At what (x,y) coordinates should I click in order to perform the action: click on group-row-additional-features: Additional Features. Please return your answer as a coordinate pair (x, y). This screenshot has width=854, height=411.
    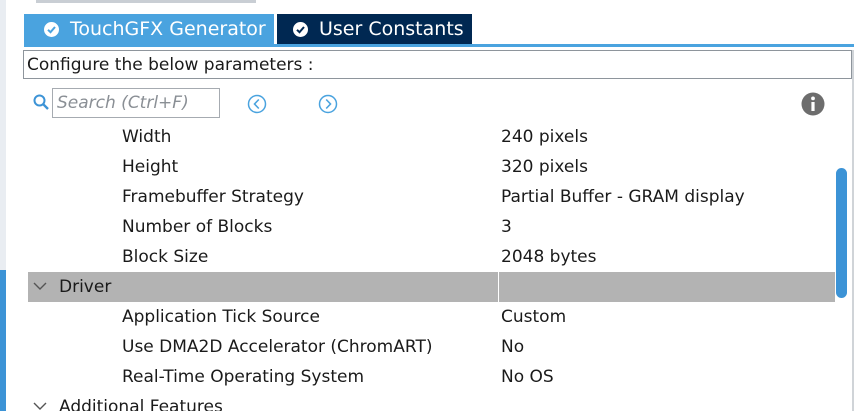
    Looking at the image, I should click on (431, 401).